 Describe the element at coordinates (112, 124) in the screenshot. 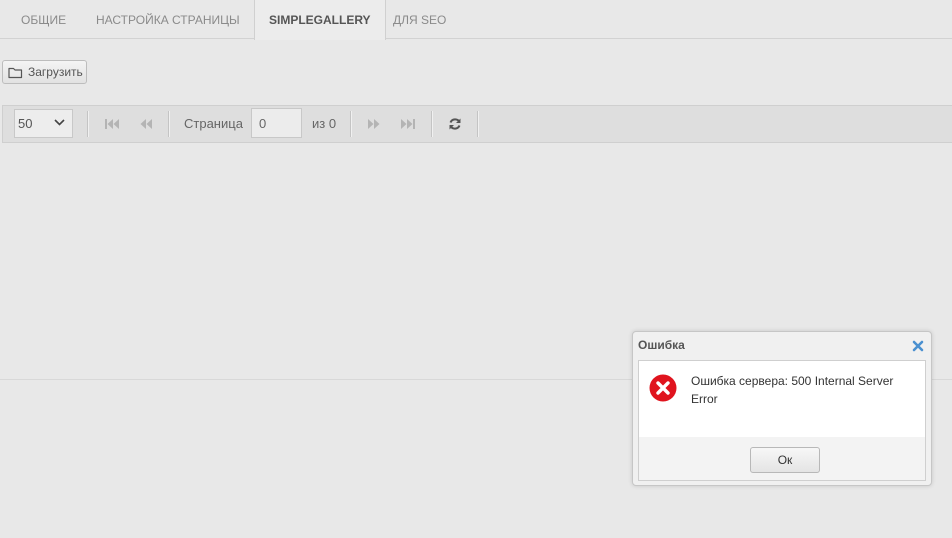

I see `first-page-icon` at that location.